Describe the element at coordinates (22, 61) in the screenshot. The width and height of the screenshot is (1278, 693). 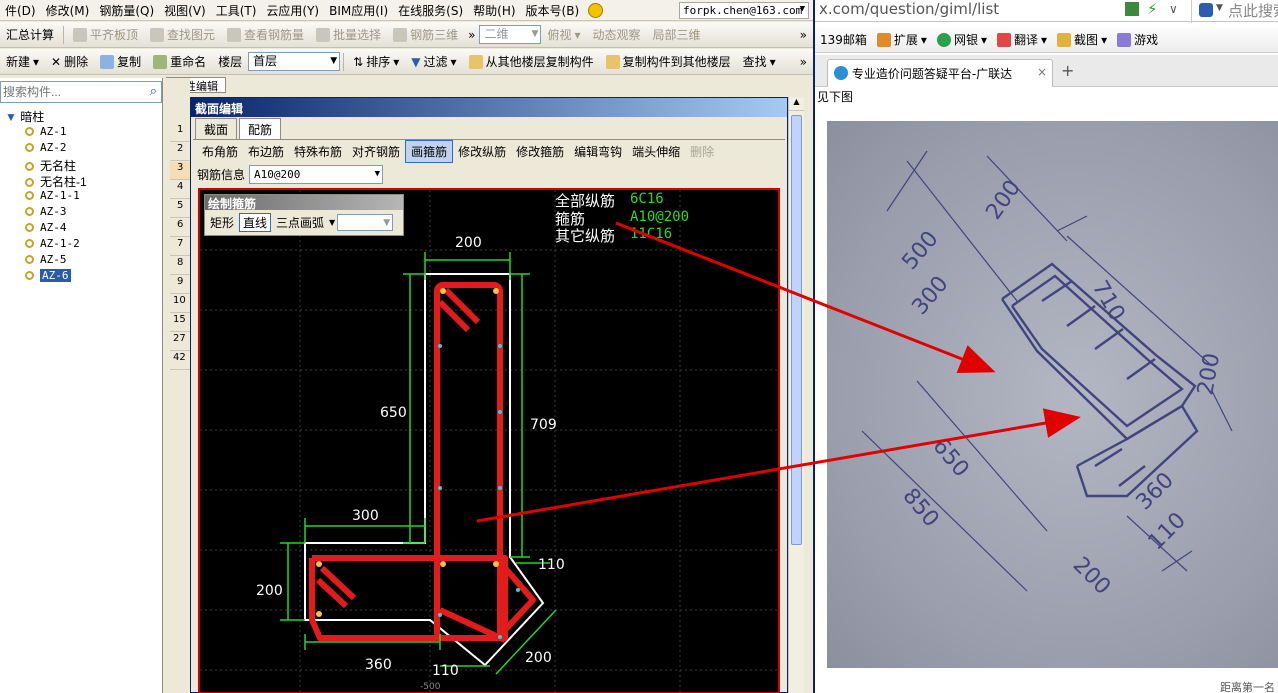
I see `new-button: 新建 ▾` at that location.